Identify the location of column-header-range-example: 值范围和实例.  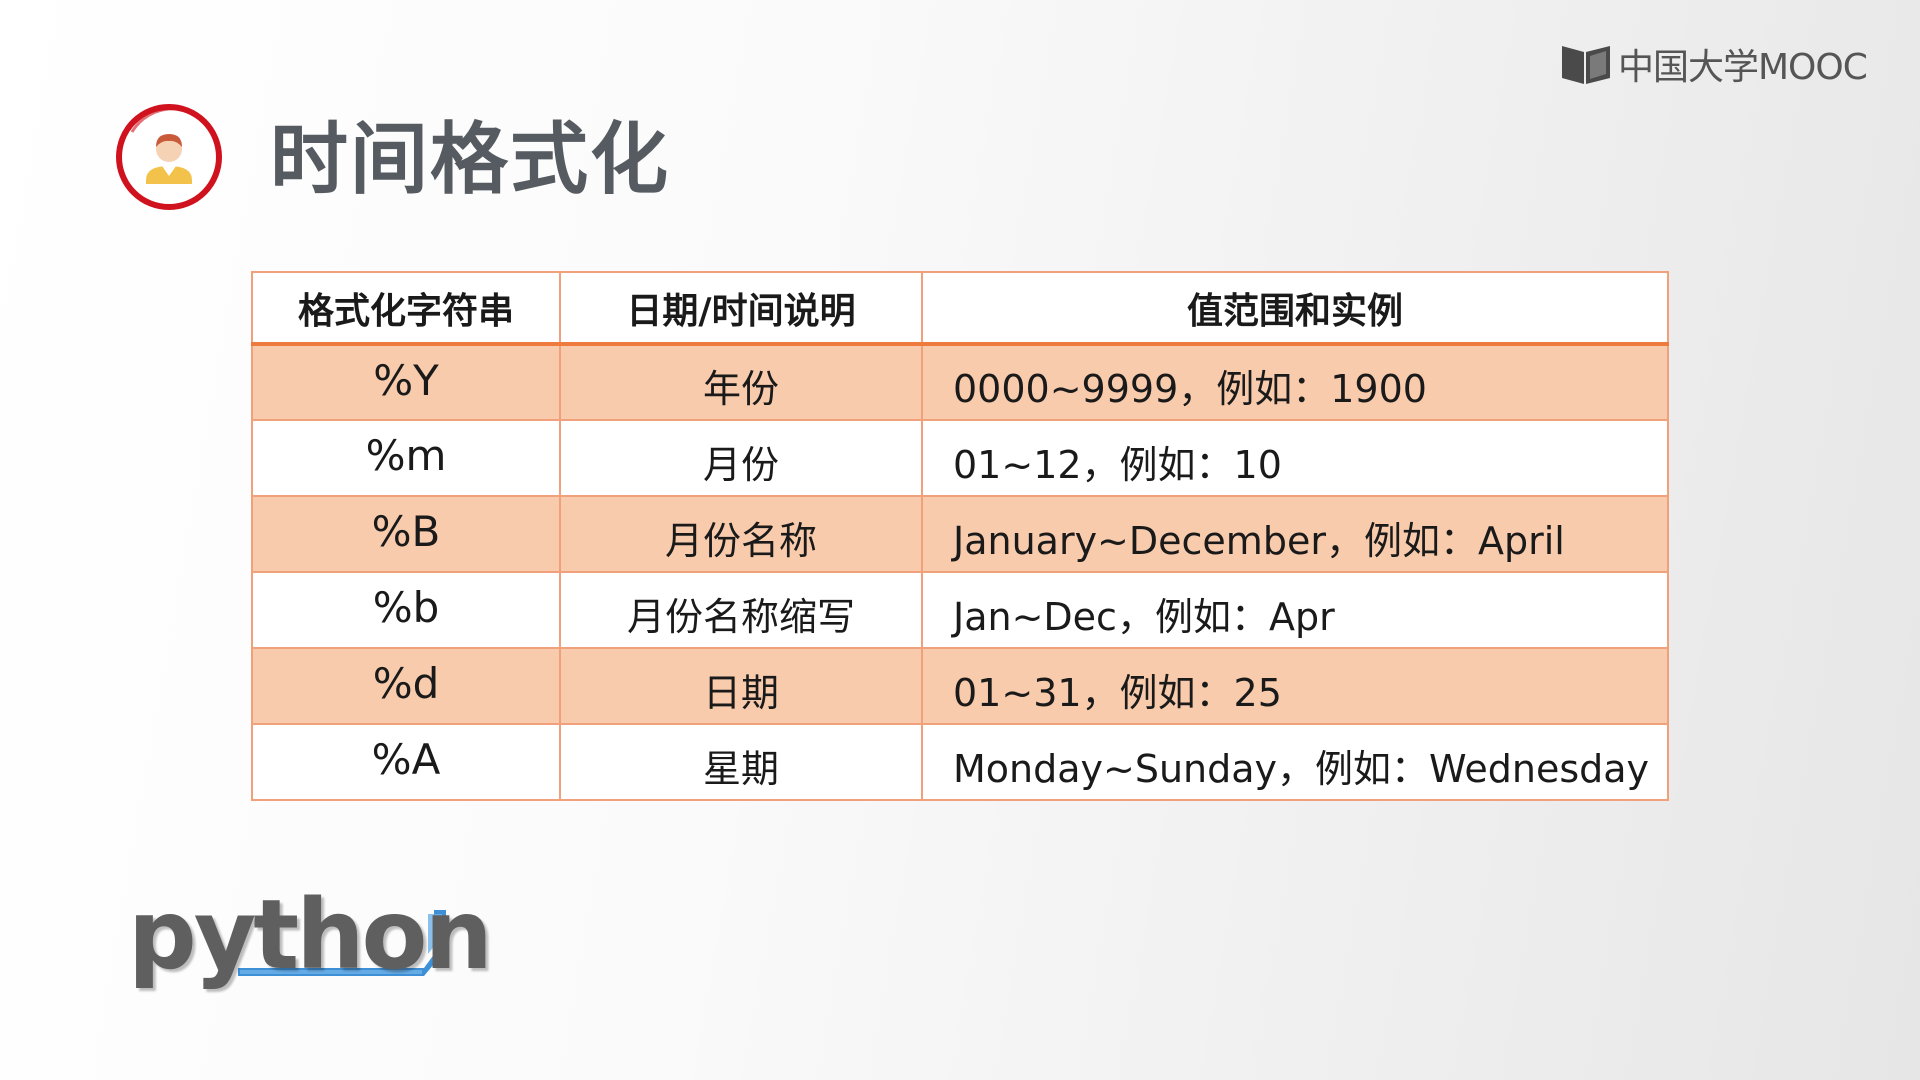
(1295, 308).